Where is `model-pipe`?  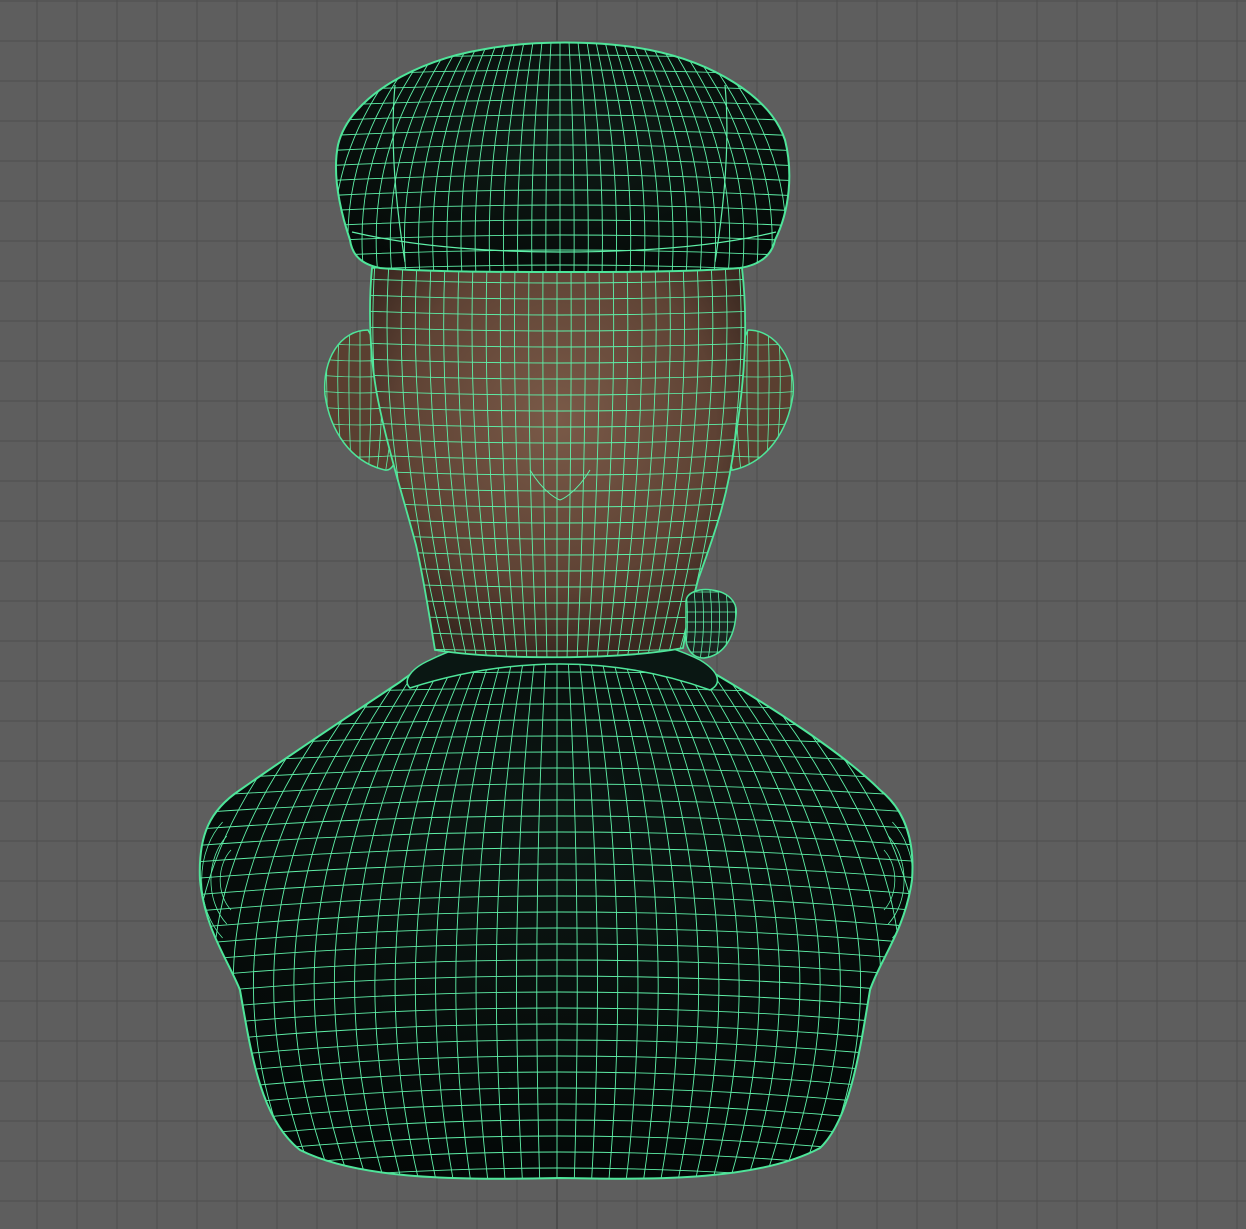
model-pipe is located at coordinates (712, 624).